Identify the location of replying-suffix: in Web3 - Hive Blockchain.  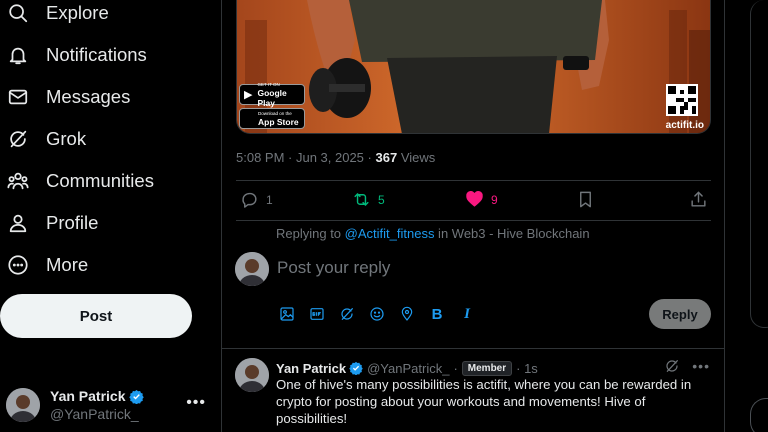
(512, 233).